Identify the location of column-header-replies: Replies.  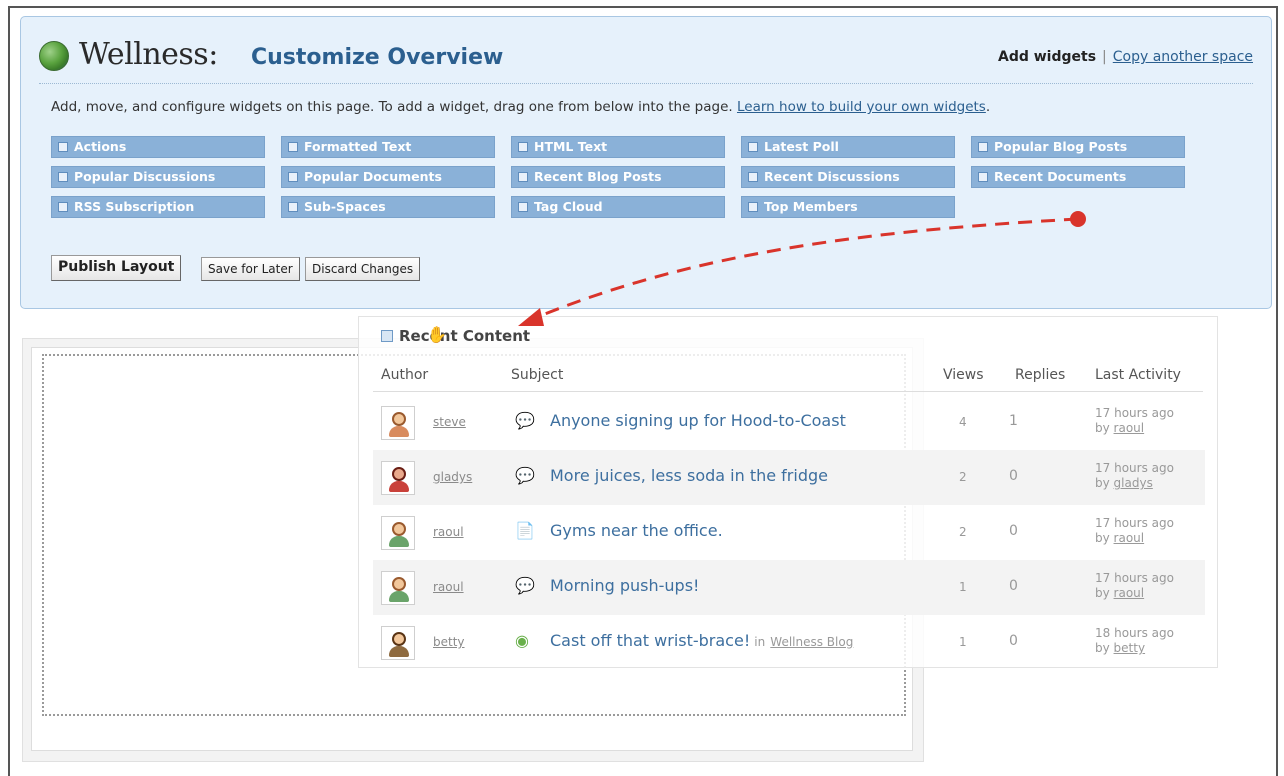
(1040, 375).